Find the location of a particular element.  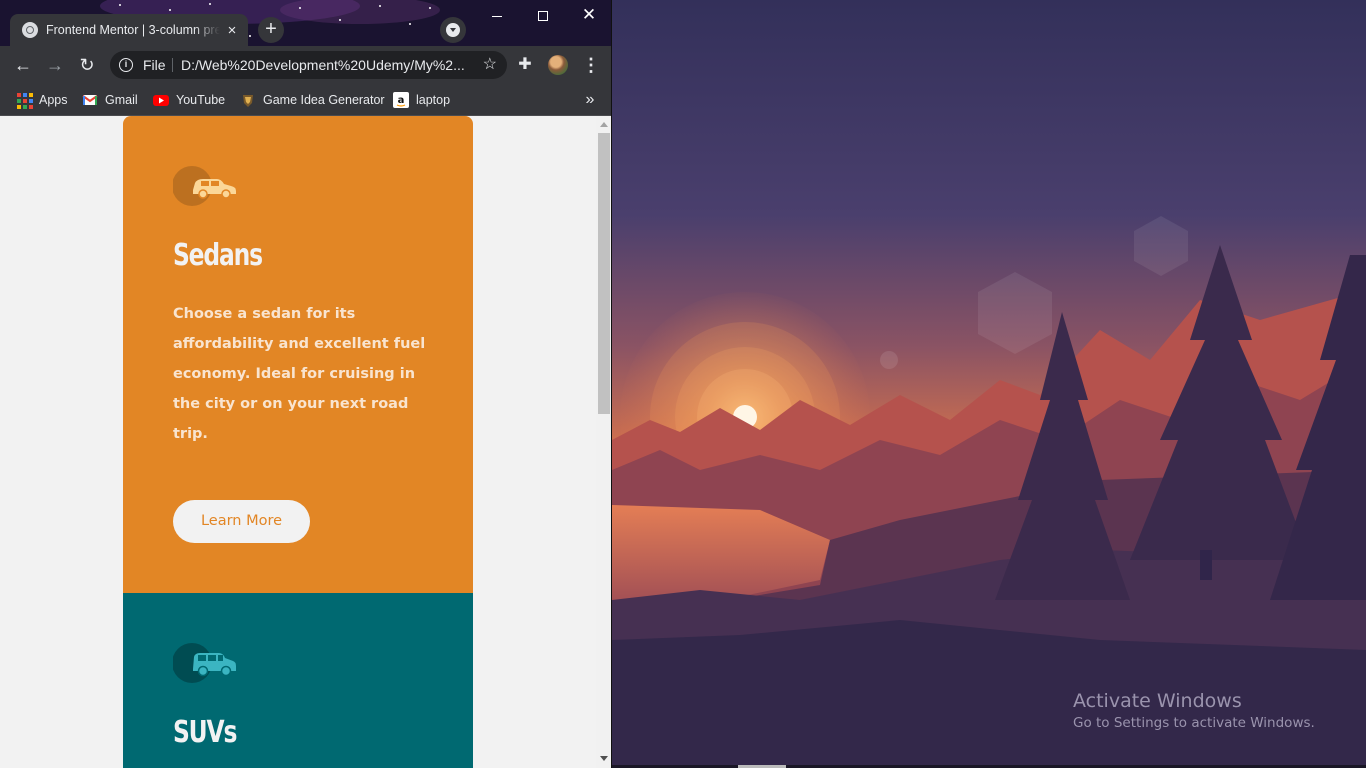

bookmark-label: YouTube is located at coordinates (201, 100).